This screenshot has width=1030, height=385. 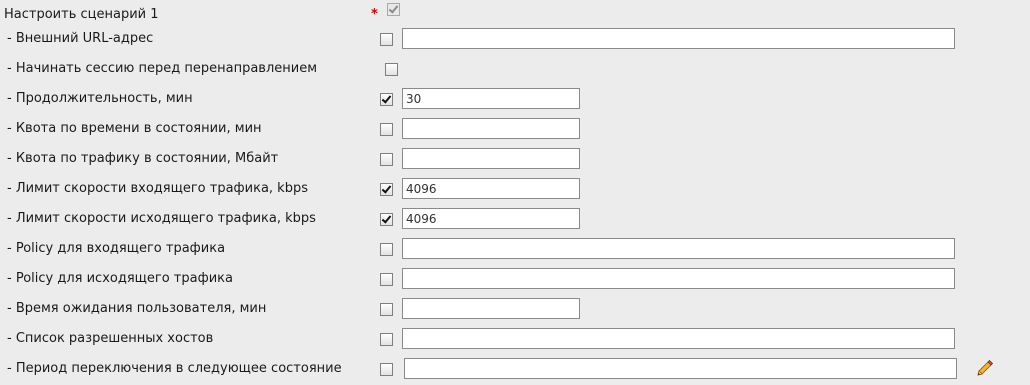 What do you see at coordinates (100, 98) in the screenshot?
I see `duration-label: - Продолжительность, мин` at bounding box center [100, 98].